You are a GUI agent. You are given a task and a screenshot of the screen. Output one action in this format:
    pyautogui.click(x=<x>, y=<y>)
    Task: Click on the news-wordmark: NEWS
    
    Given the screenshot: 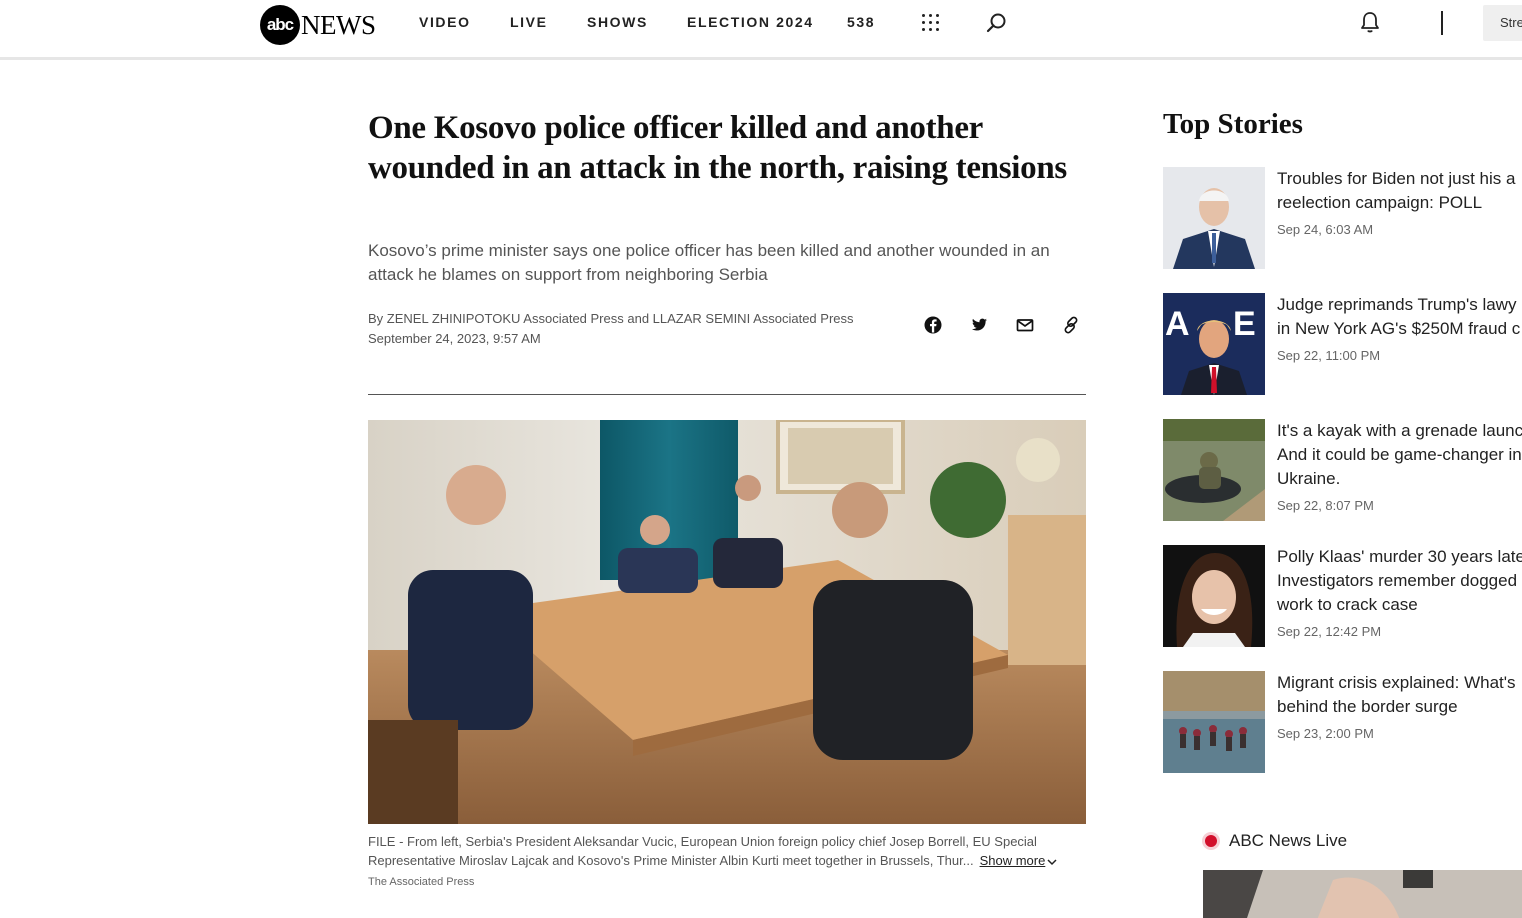 What is the action you would take?
    pyautogui.click(x=338, y=24)
    